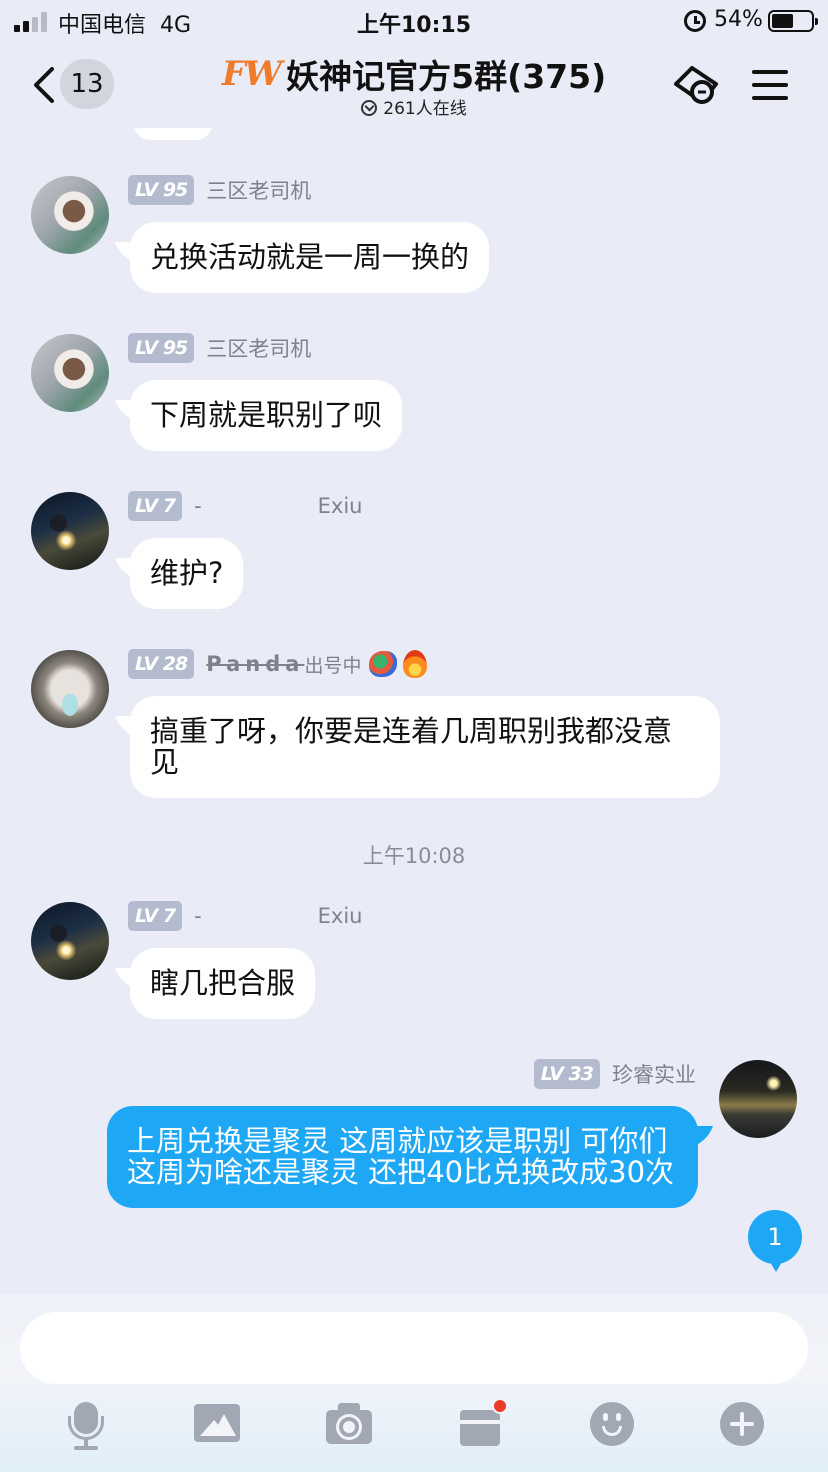 This screenshot has height=1472, width=828. I want to click on message-bubble: 维护?, so click(187, 573).